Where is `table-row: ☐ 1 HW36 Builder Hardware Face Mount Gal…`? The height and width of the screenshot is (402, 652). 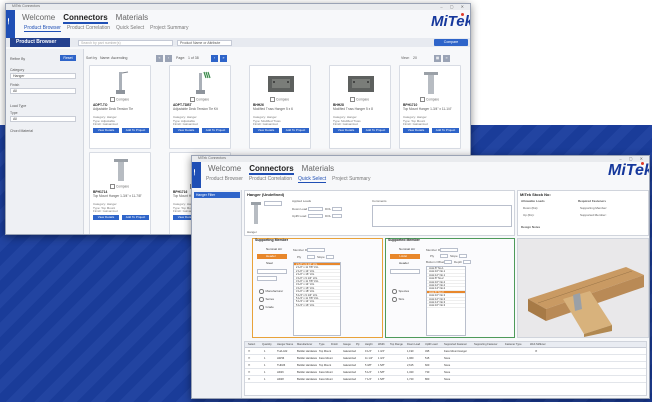 table-row: ☐ 1 HW36 Builder Hardware Face Mount Gal… is located at coordinates (445, 358).